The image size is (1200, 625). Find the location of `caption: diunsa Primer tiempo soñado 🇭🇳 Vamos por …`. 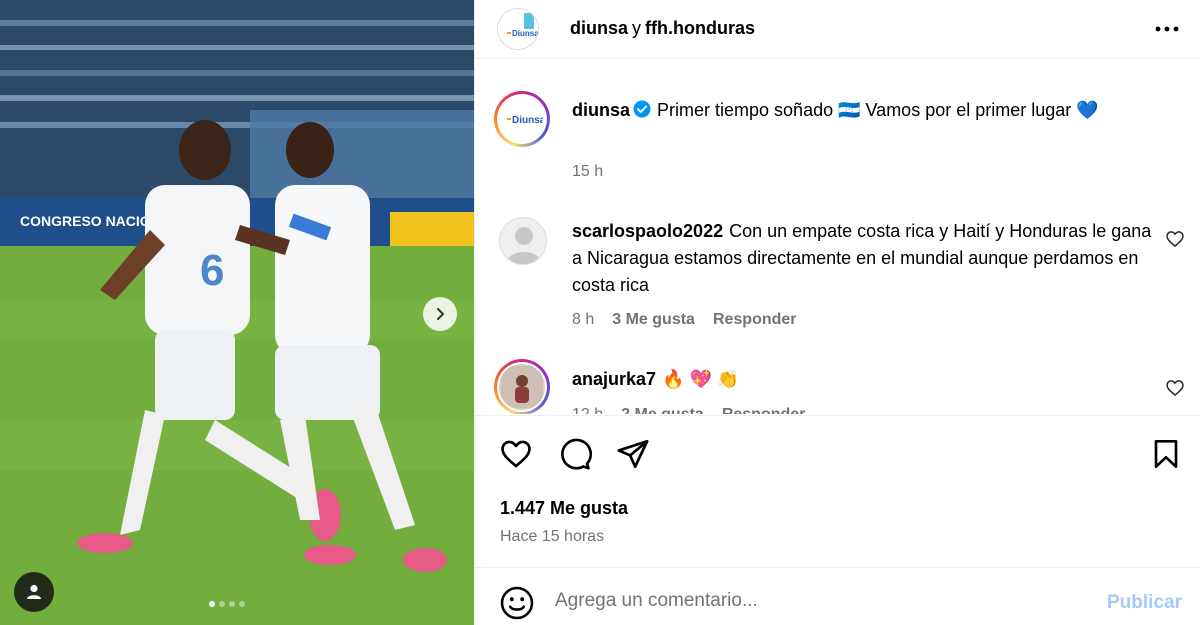

caption: diunsa Primer tiempo soñado 🇭🇳 Vamos por … is located at coordinates (867, 110).